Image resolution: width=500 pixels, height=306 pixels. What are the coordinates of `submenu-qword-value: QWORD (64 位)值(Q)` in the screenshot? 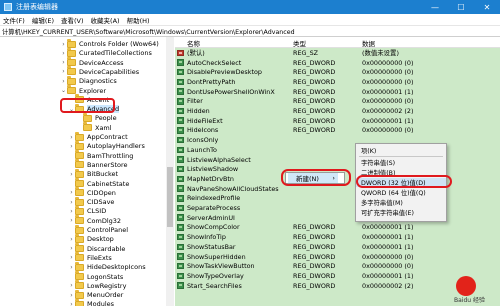 It's located at (401, 192).